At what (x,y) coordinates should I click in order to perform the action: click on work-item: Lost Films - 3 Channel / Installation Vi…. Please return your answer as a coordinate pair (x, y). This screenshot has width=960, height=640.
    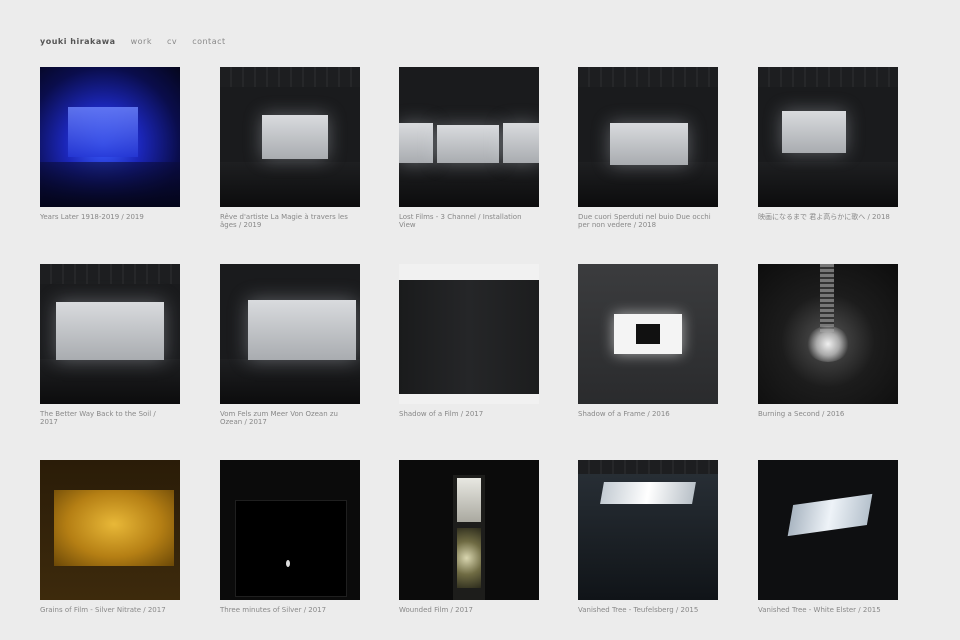
    Looking at the image, I should click on (469, 148).